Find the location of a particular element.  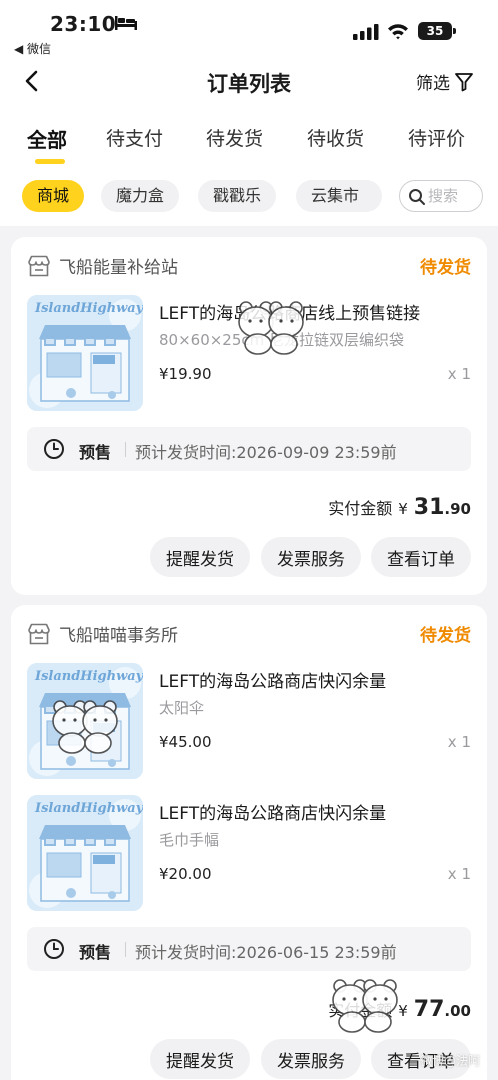

sleep-mode-icon is located at coordinates (126, 23).